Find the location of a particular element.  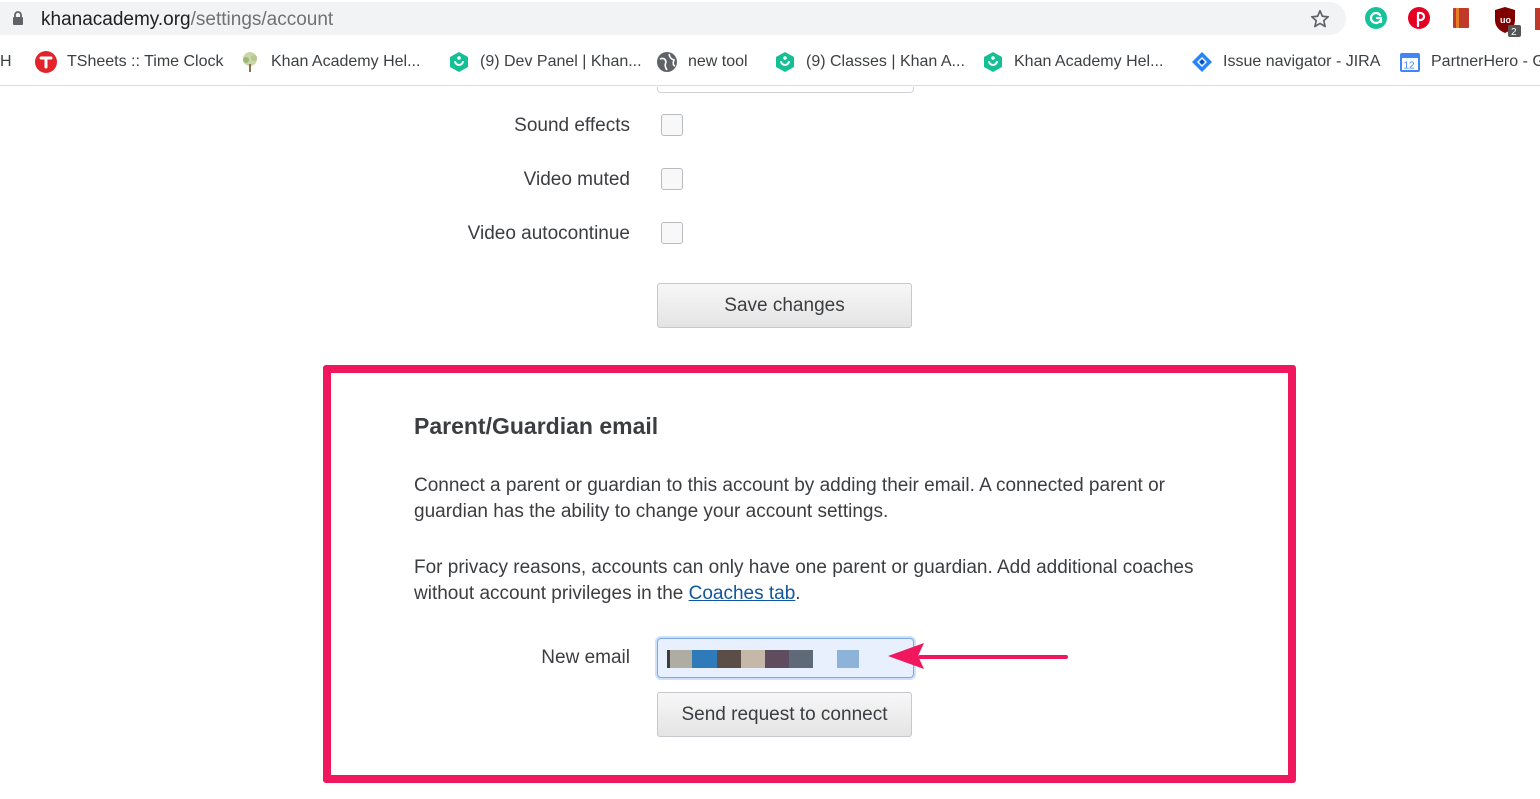

calendar-day: 12 is located at coordinates (1410, 66).